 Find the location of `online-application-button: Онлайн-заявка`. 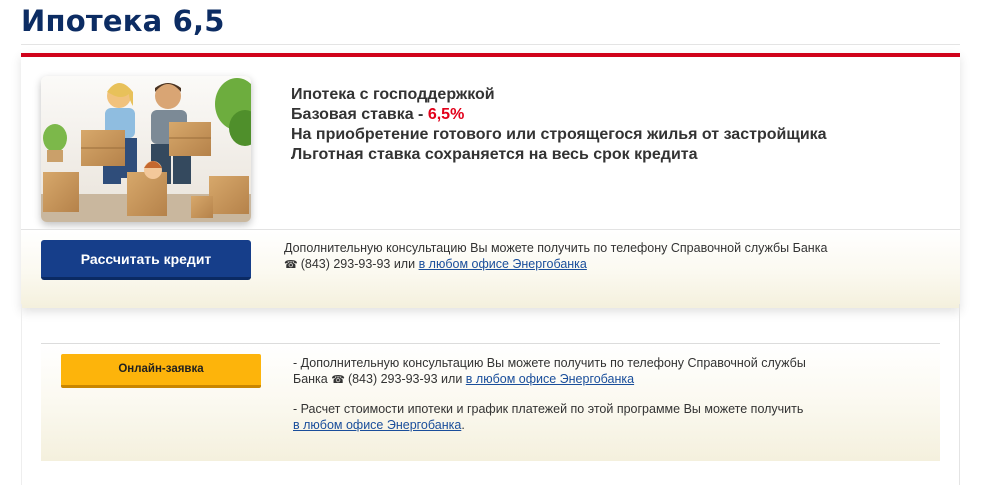

online-application-button: Онлайн-заявка is located at coordinates (161, 371).